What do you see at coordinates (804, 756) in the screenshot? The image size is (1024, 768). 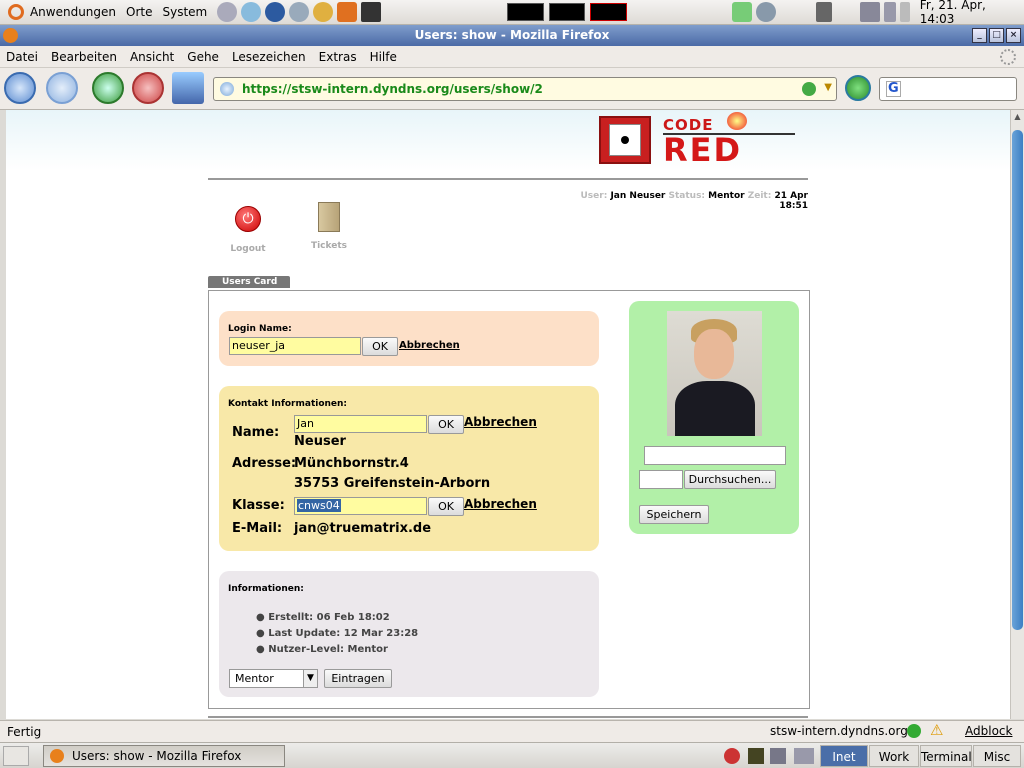 I see `tray-people-icon` at bounding box center [804, 756].